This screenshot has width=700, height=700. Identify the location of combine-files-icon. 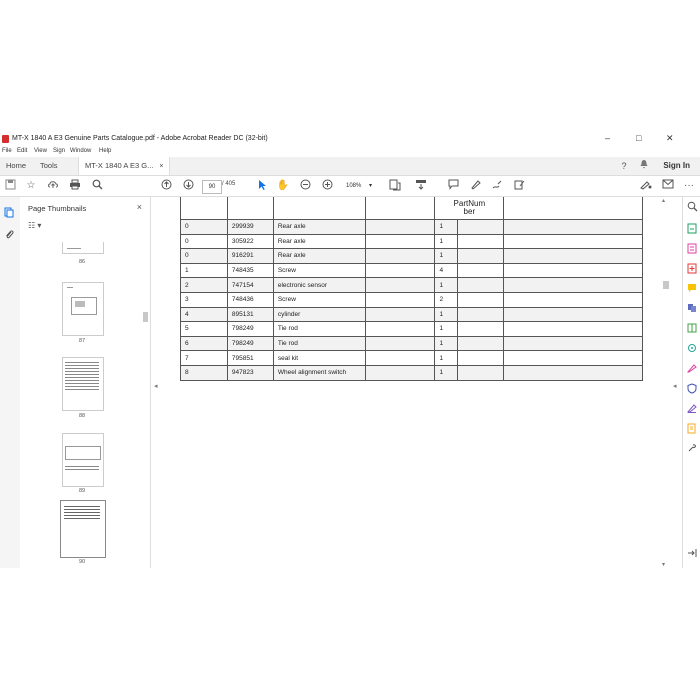
(692, 309).